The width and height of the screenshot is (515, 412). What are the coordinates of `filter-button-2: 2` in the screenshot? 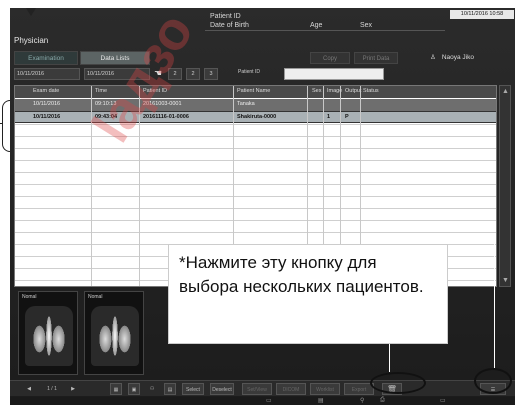 It's located at (193, 74).